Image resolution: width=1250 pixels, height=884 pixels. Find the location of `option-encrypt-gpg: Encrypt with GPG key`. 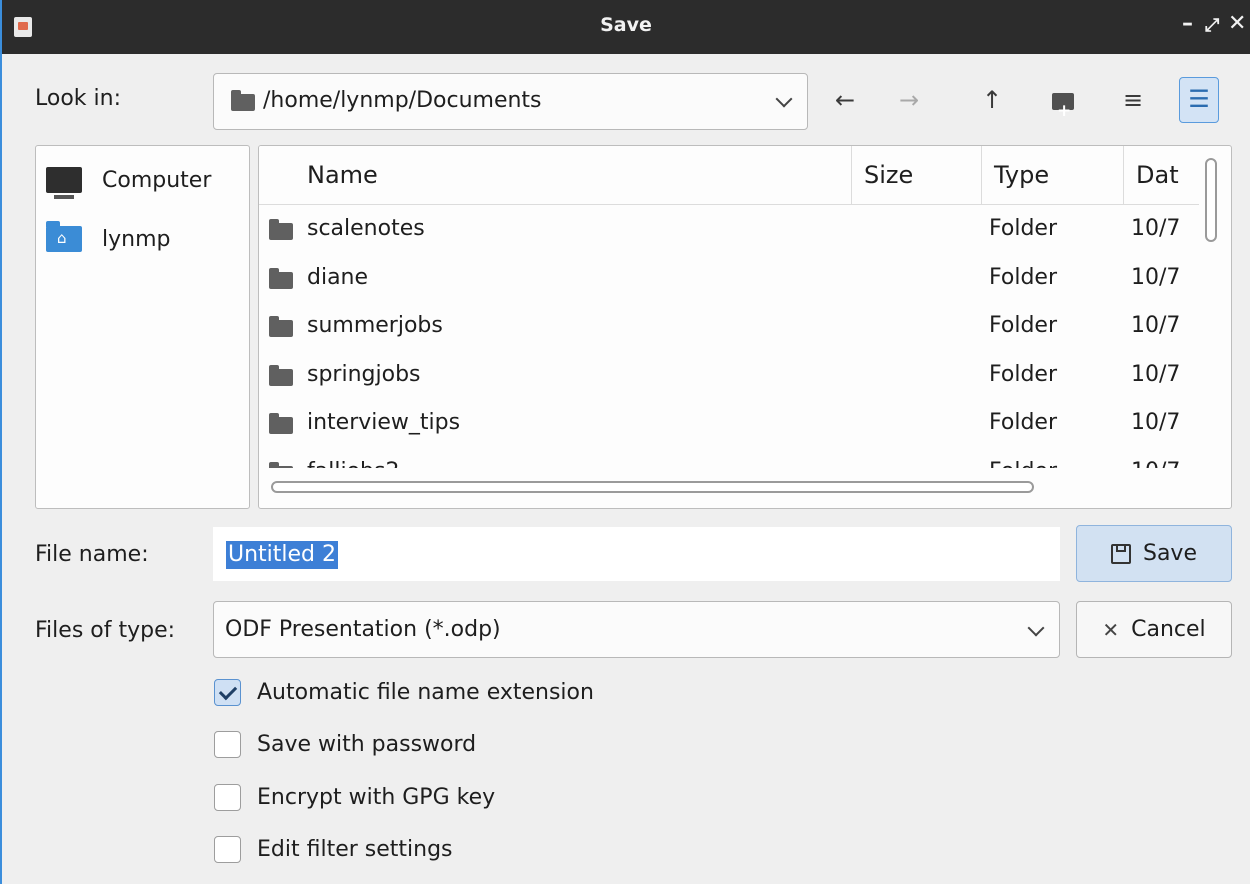

option-encrypt-gpg: Encrypt with GPG key is located at coordinates (354, 797).